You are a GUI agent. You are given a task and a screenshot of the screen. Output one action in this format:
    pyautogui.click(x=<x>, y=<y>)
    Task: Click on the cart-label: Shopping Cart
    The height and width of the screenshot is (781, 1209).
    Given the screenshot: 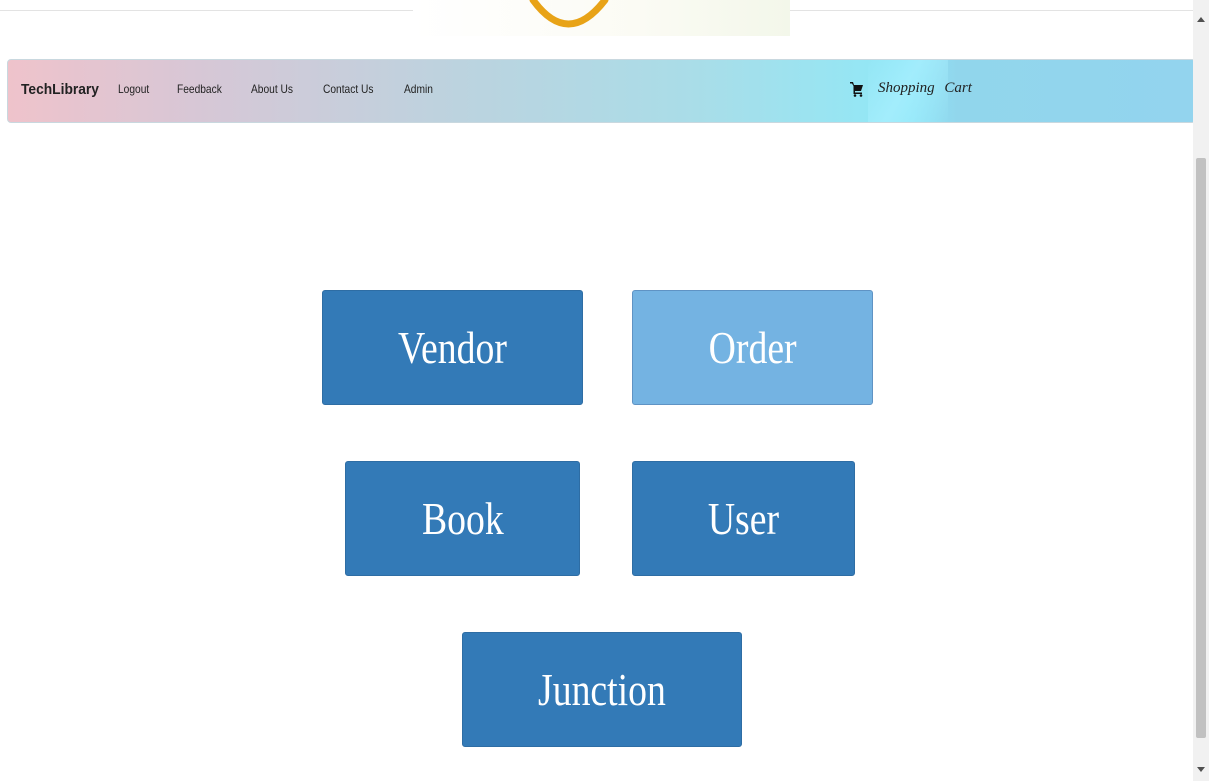 What is the action you would take?
    pyautogui.click(x=925, y=88)
    